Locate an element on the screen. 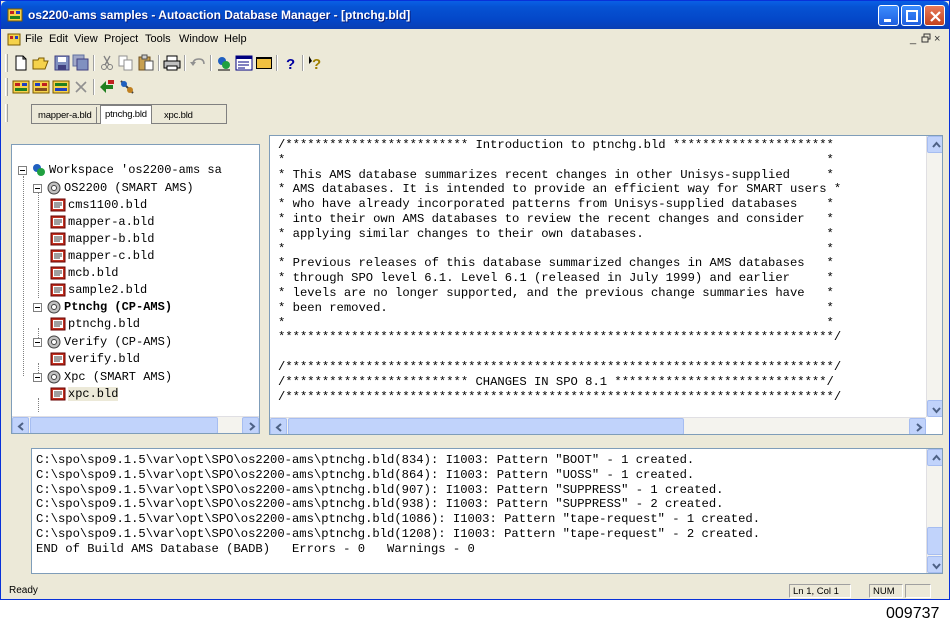 The height and width of the screenshot is (629, 950). help-button: ? is located at coordinates (290, 63).